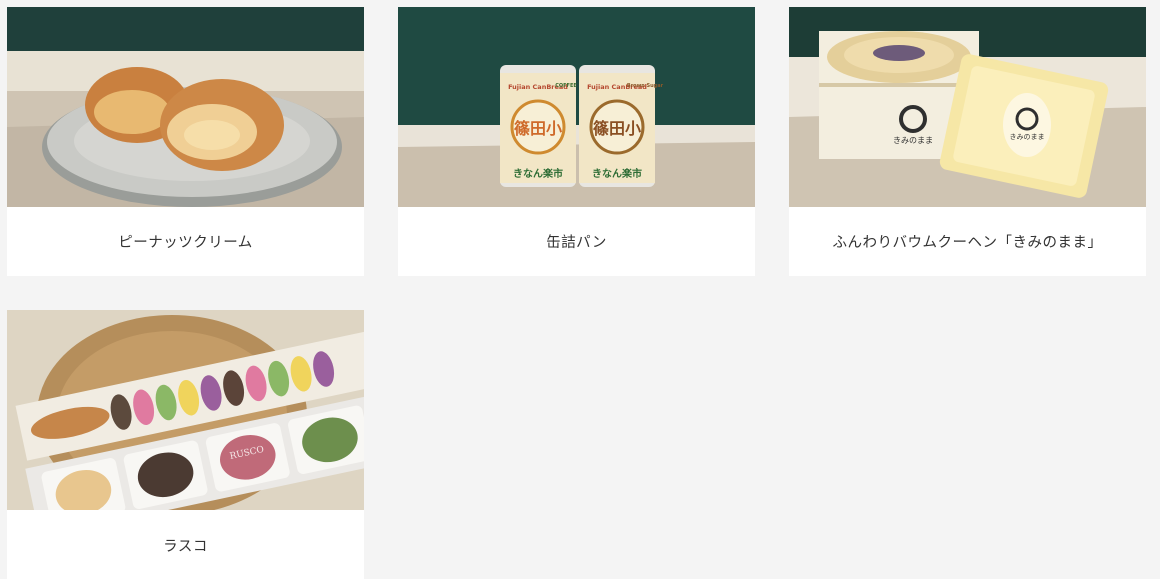  I want to click on pack-brand-text: きみのまま, so click(1027, 137).